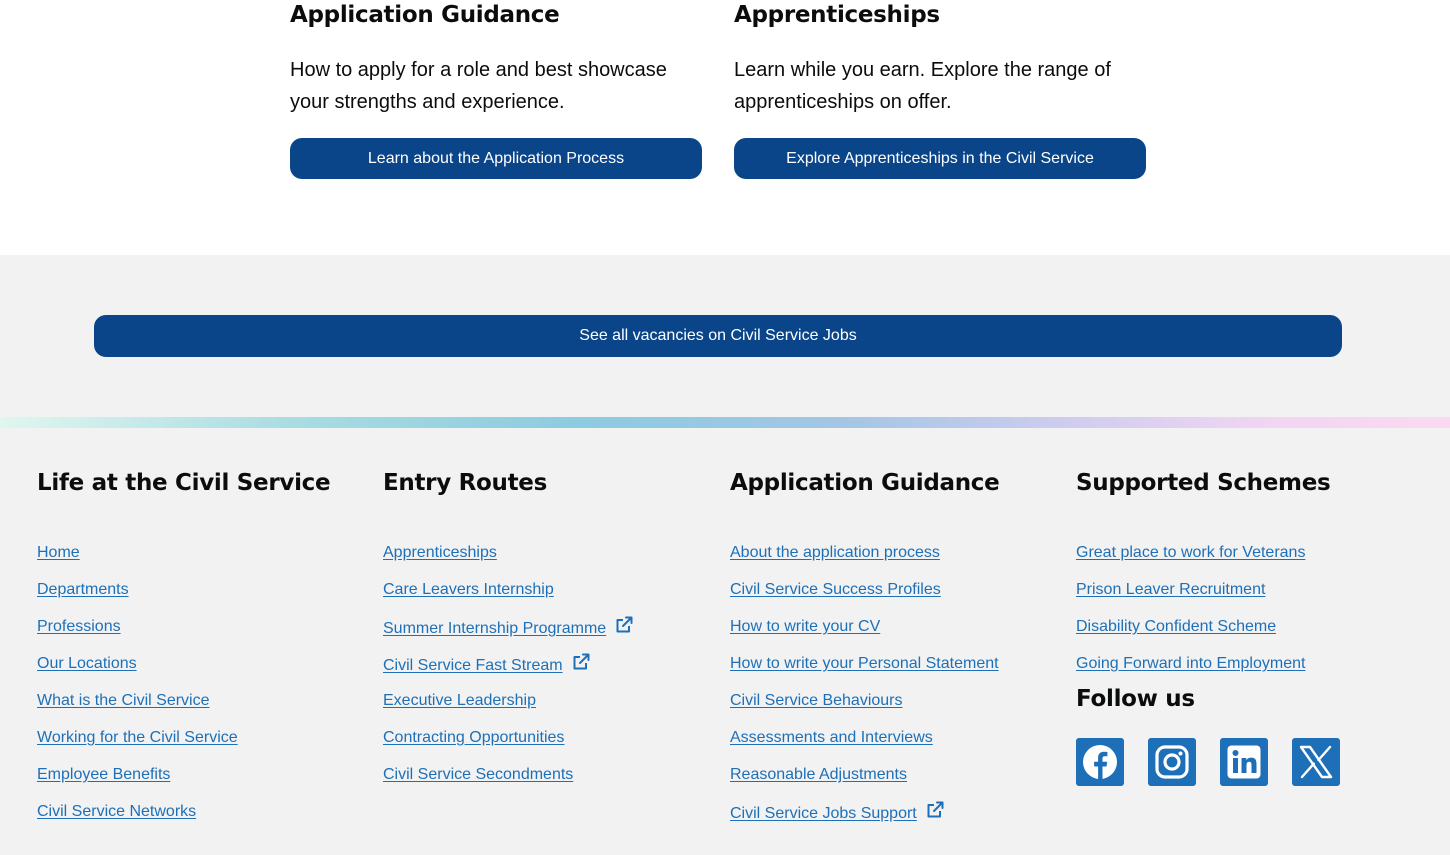  Describe the element at coordinates (123, 700) in the screenshot. I see `footer-link-what-is-civil-service: What is the Civil Service` at that location.